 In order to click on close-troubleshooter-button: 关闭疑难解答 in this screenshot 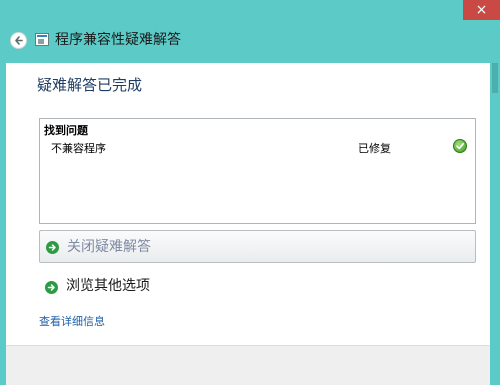, I will do `click(257, 246)`.